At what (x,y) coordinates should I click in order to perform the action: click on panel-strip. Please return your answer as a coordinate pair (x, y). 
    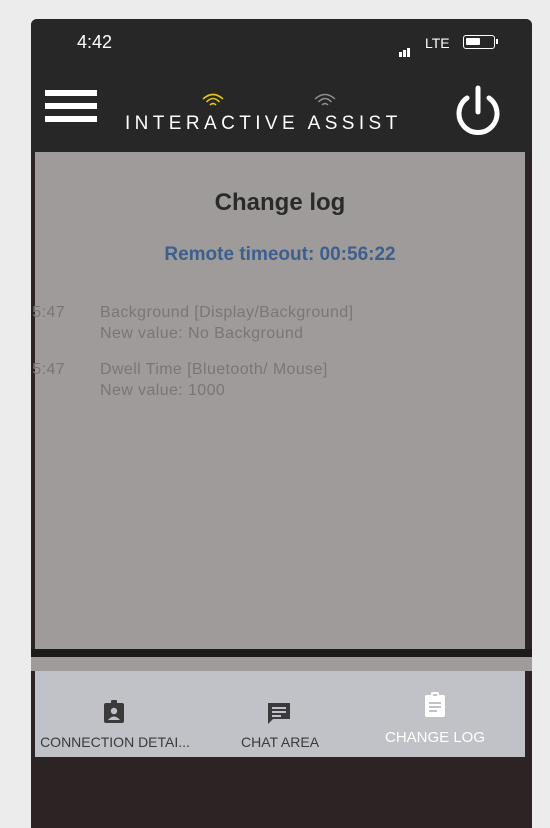
    Looking at the image, I should click on (281, 664).